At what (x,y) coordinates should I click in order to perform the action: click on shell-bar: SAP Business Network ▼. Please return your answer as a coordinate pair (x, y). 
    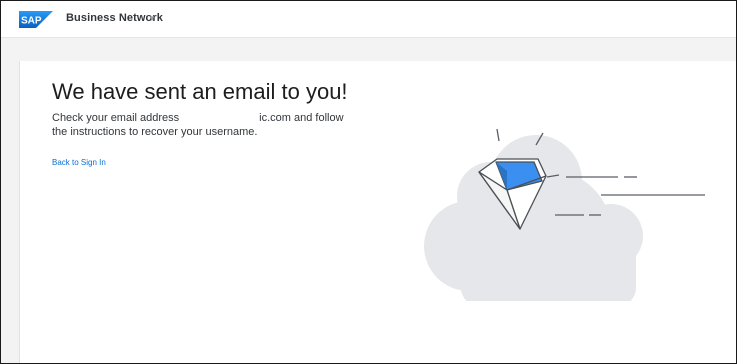
    Looking at the image, I should click on (368, 19).